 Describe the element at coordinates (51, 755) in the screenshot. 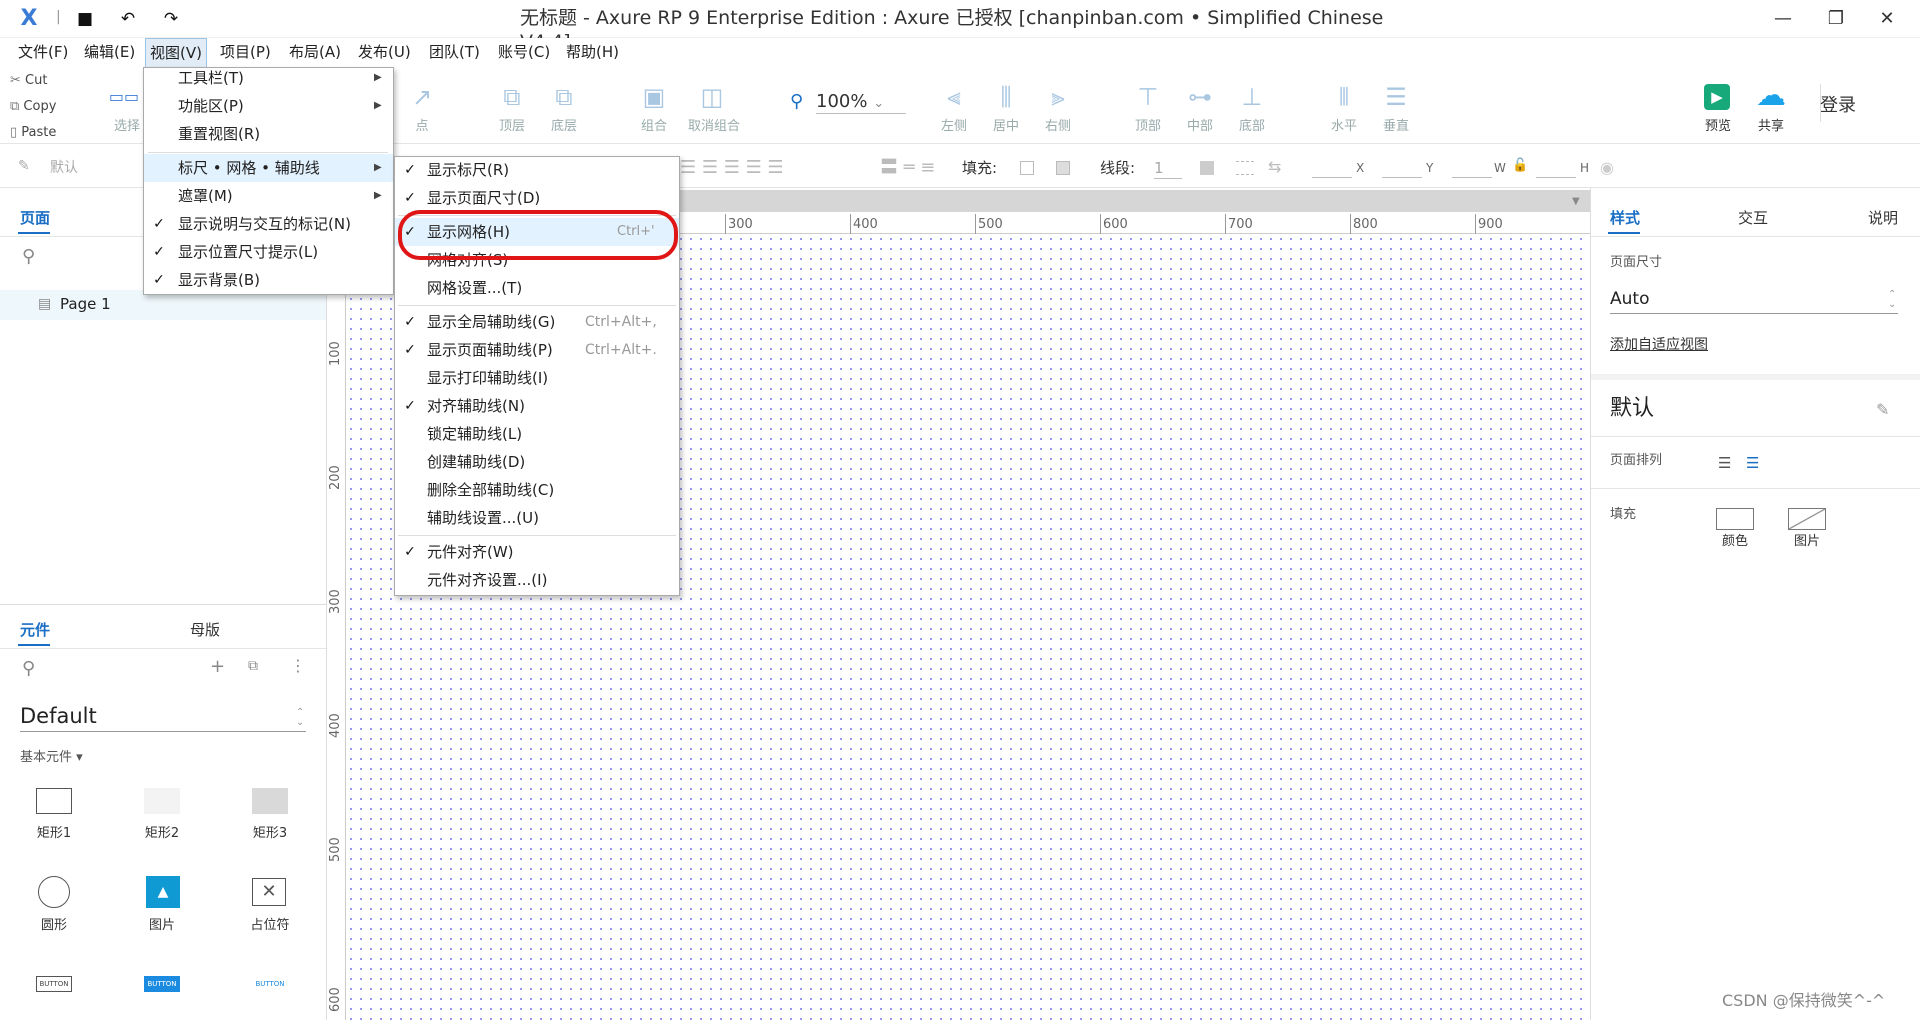

I see `widget-category: 基本元件 ▾` at that location.